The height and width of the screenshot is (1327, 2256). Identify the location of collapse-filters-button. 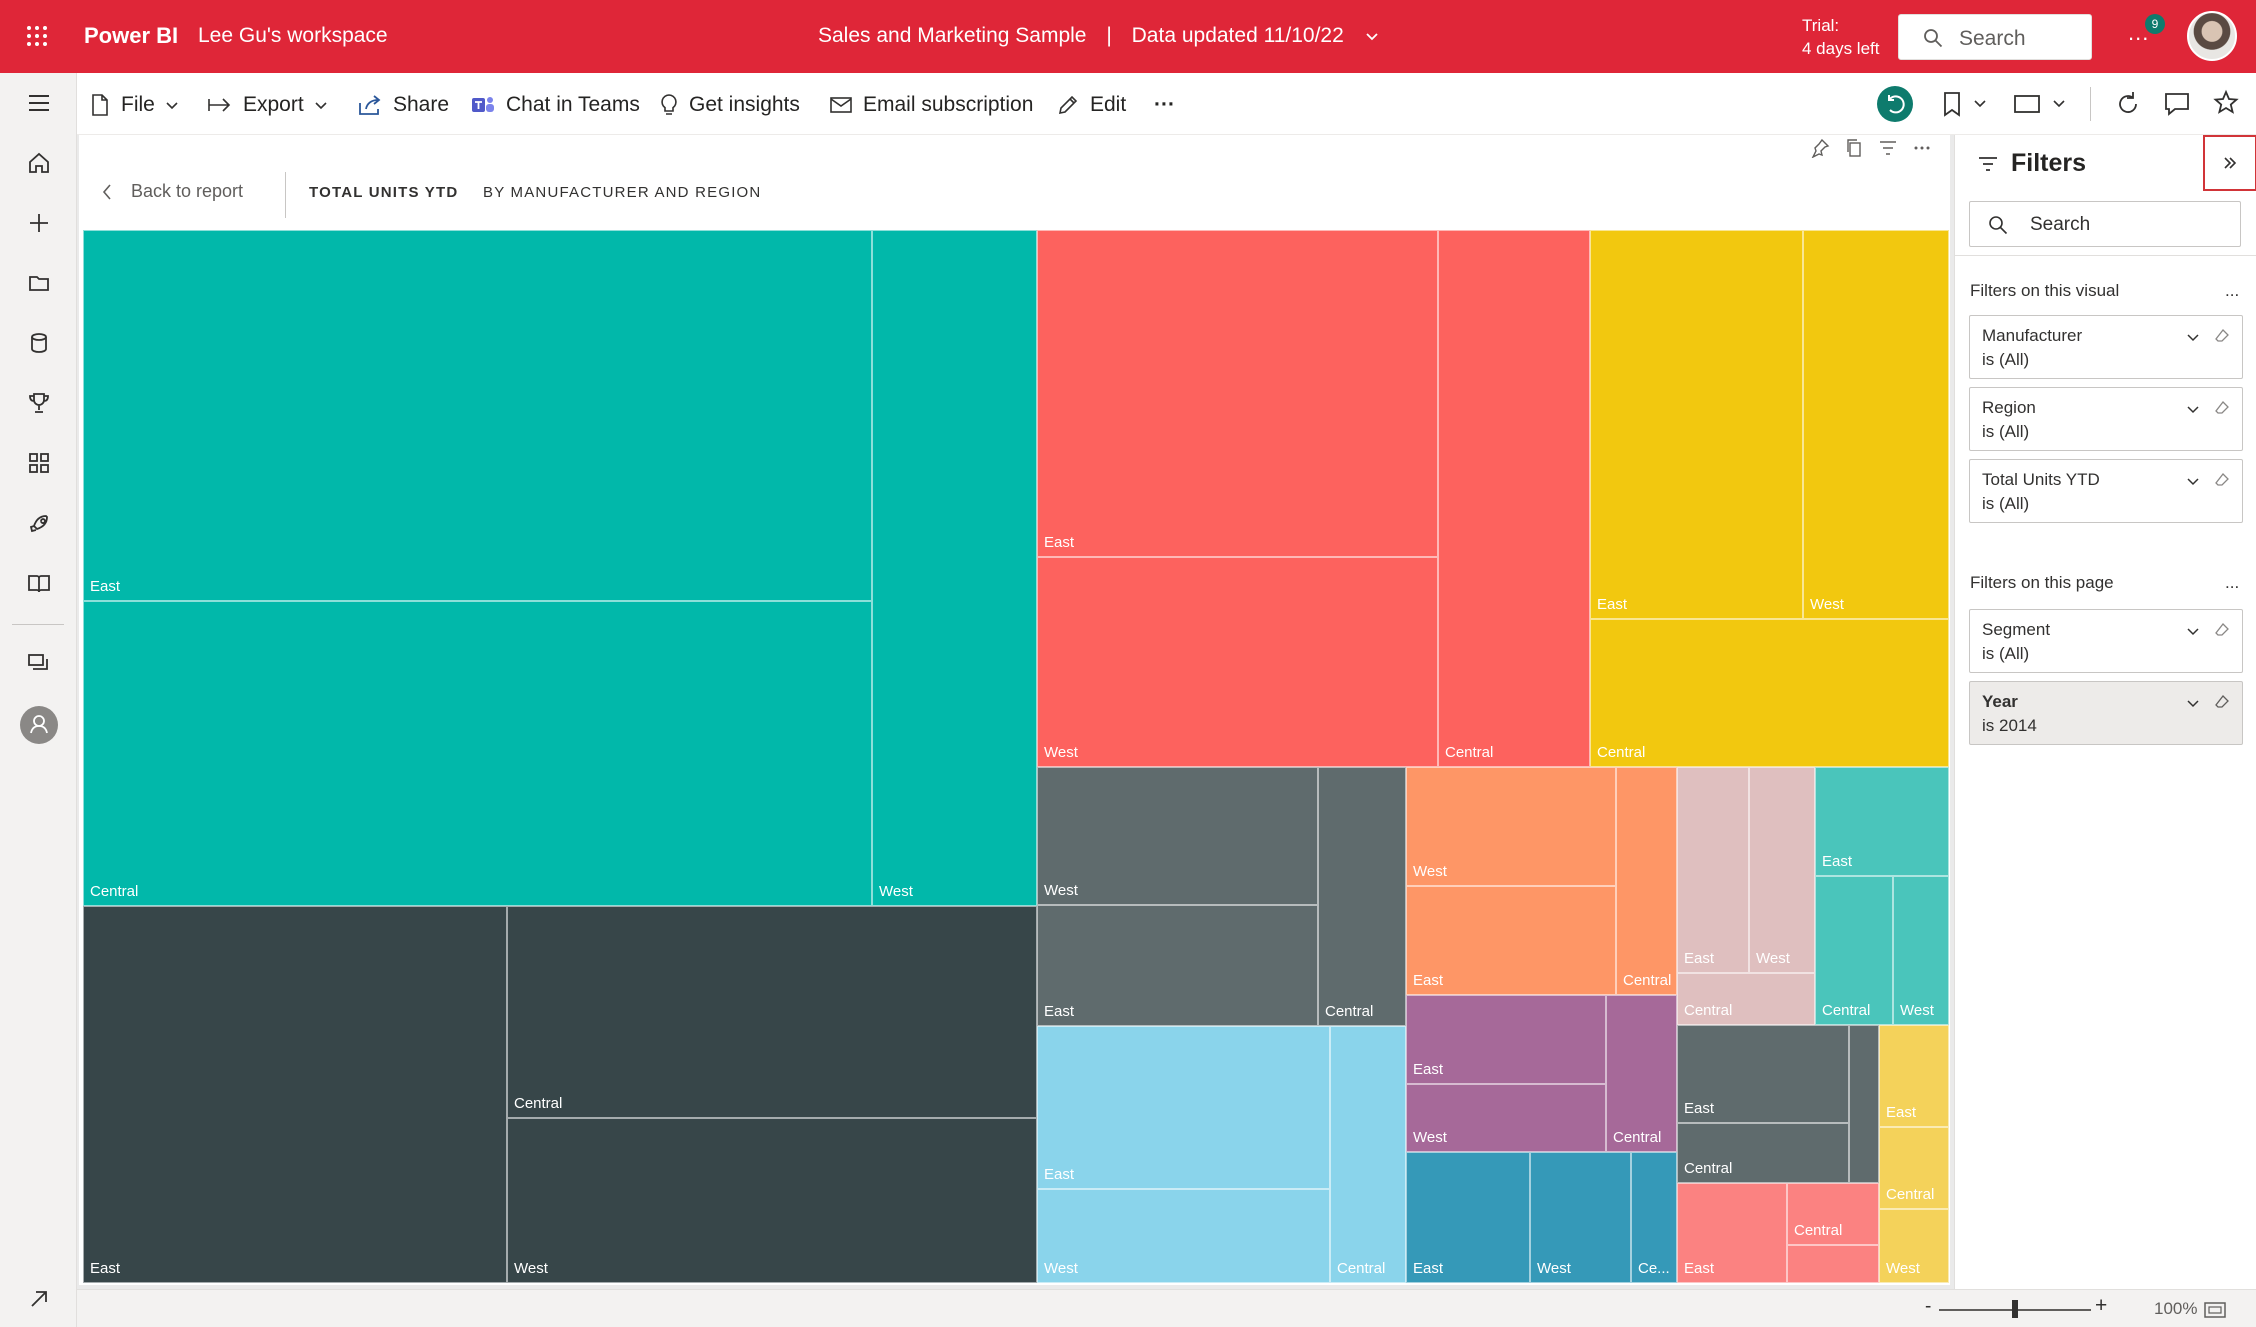
(2229, 163).